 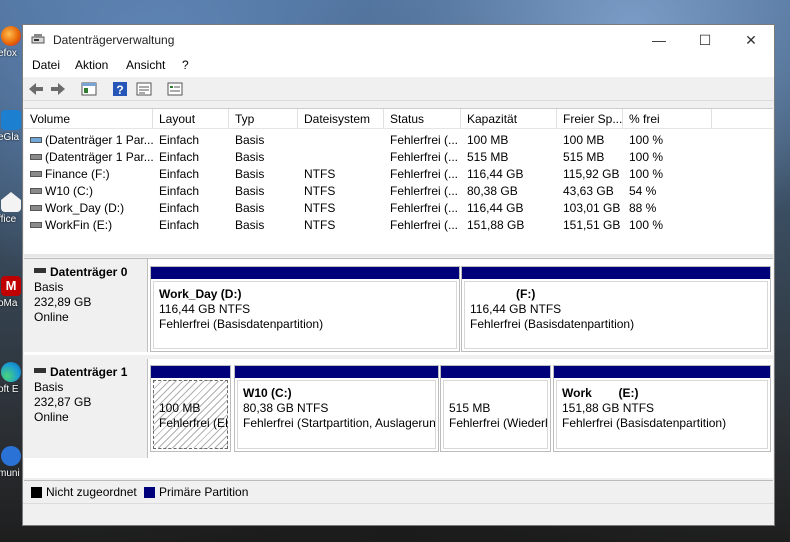 I want to click on details-icon, so click(x=144, y=89).